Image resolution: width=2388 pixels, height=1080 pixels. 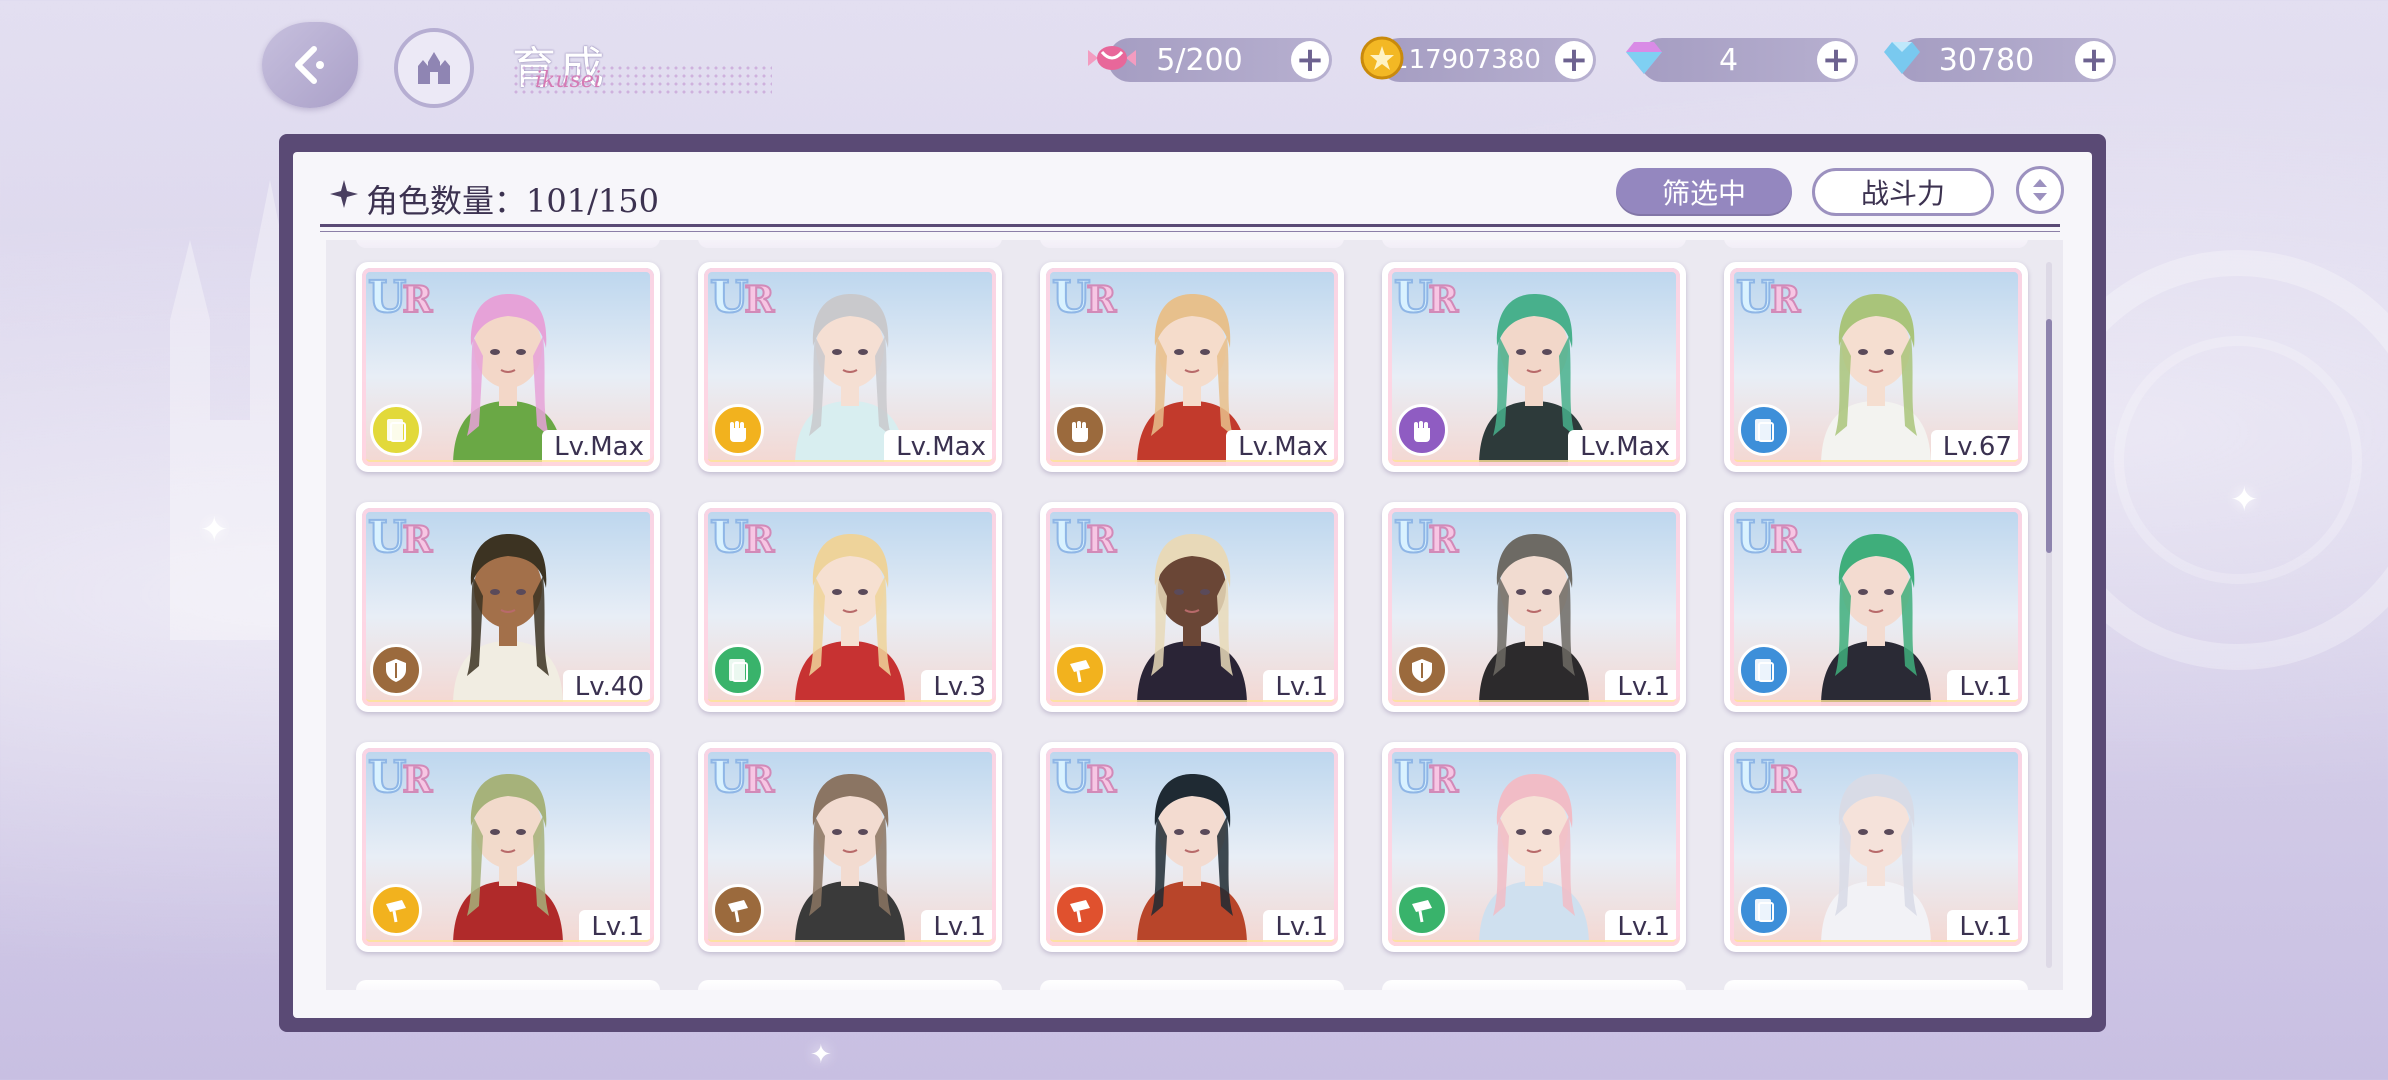 I want to click on resource-gem: 4 +, so click(x=1742, y=60).